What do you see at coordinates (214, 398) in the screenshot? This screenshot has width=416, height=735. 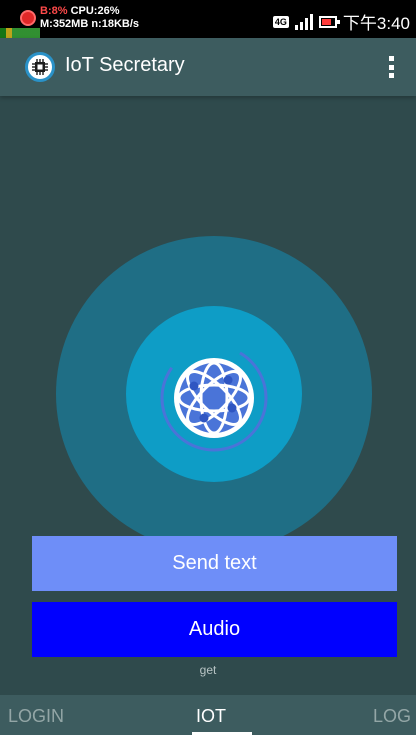 I see `globe-icon` at bounding box center [214, 398].